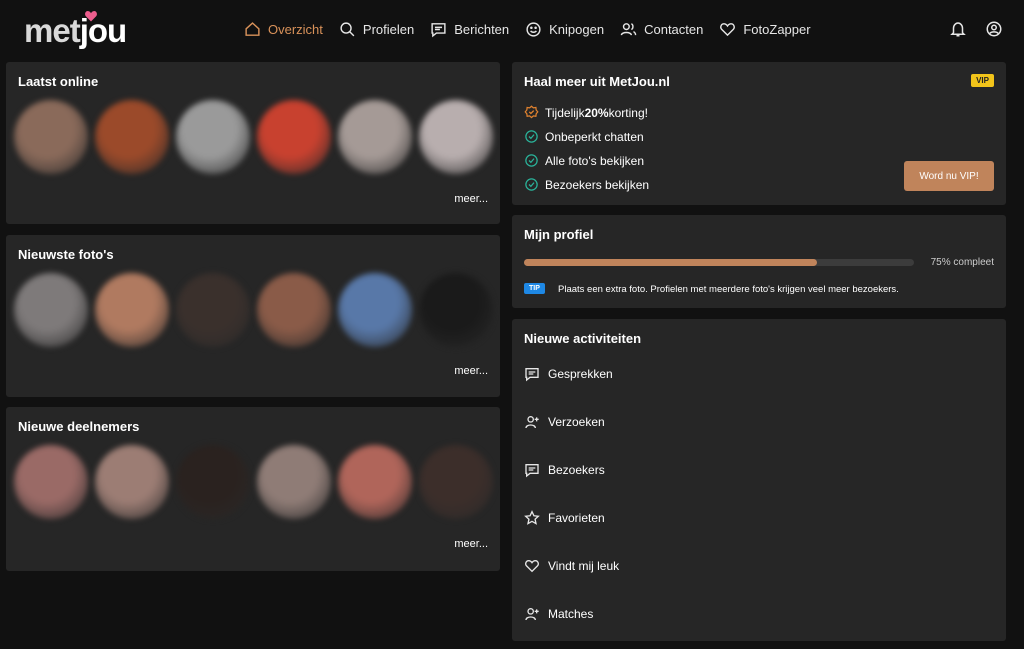 Image resolution: width=1024 pixels, height=649 pixels. I want to click on activity-favorieten: Favorieten, so click(564, 518).